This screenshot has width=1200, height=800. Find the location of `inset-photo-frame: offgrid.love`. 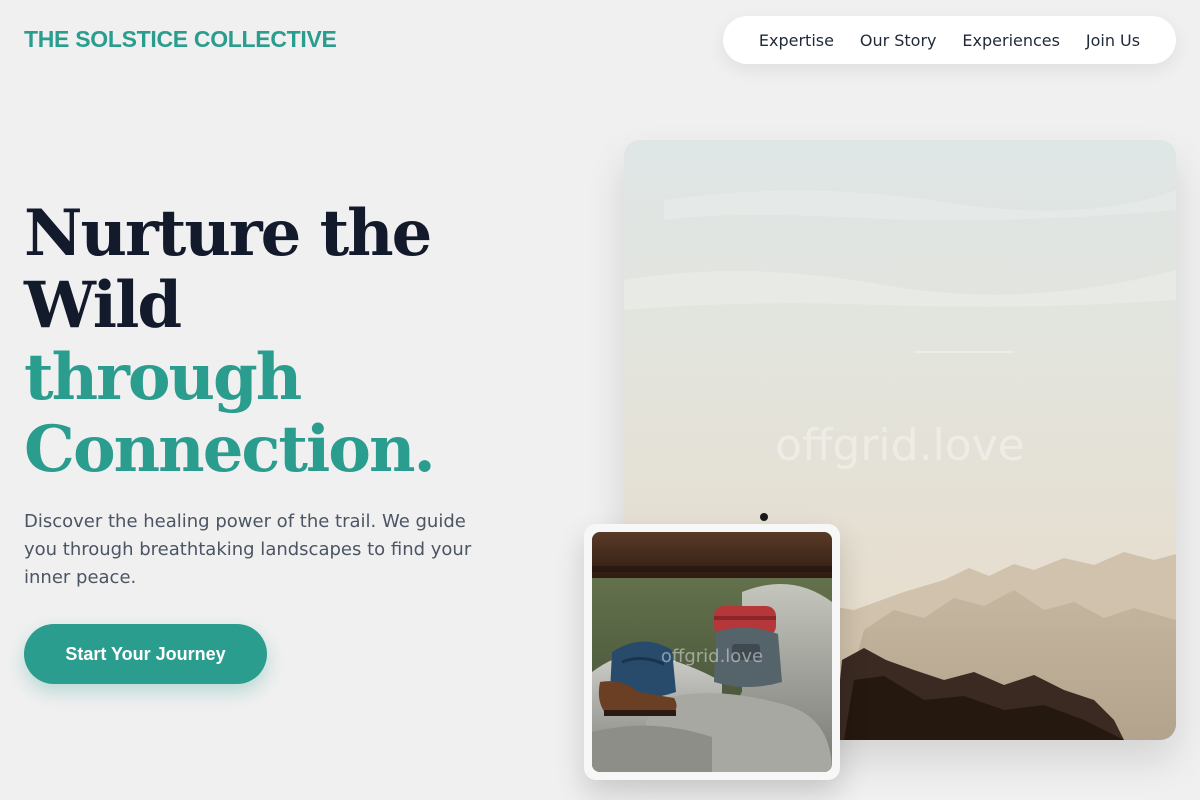

inset-photo-frame: offgrid.love is located at coordinates (712, 652).